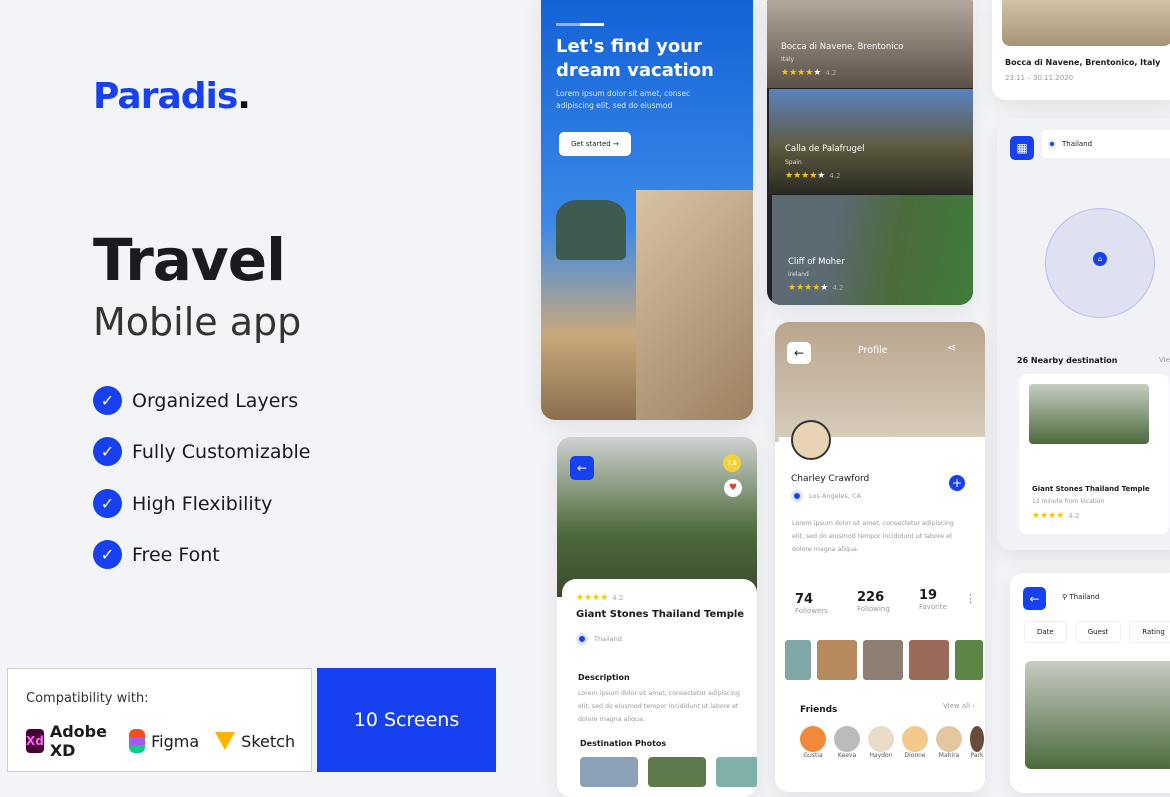 Image resolution: width=1170 pixels, height=797 pixels. Describe the element at coordinates (660, 614) in the screenshot. I see `detail-title: Giant Stones Thailand Temple` at that location.